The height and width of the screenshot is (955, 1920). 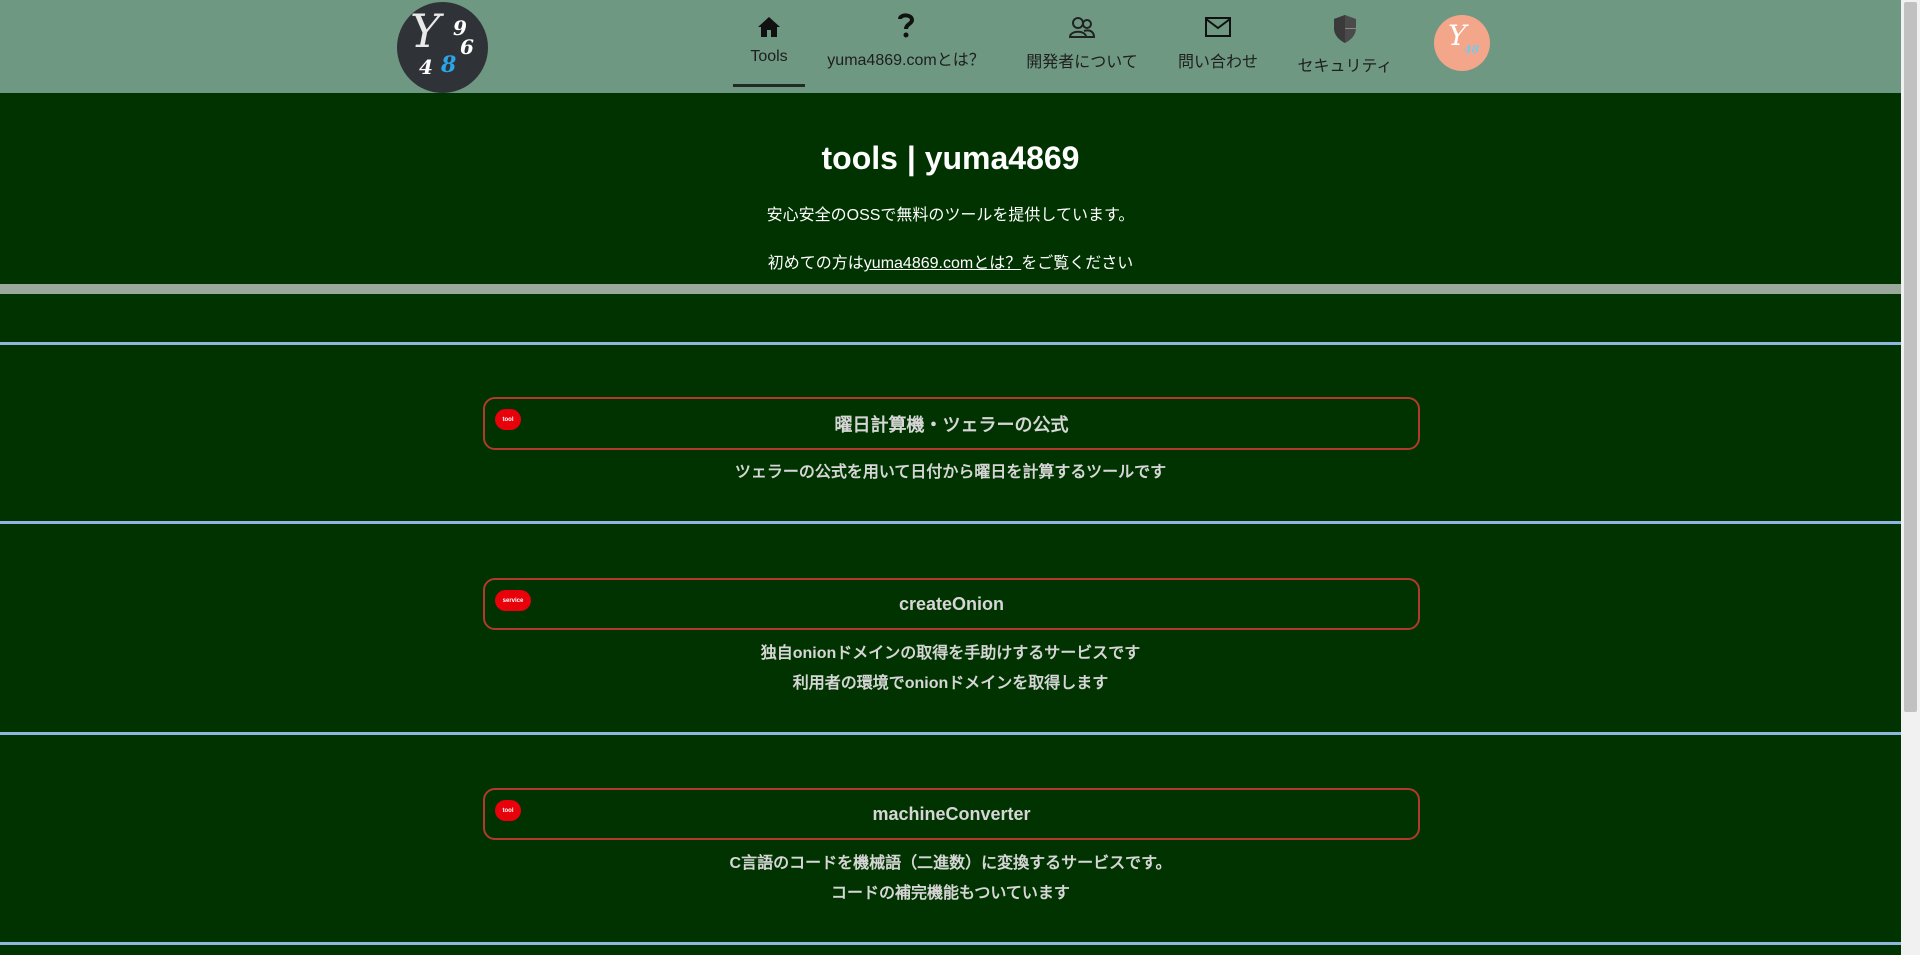 What do you see at coordinates (950, 158) in the screenshot?
I see `page-title: tools | yuma4869` at bounding box center [950, 158].